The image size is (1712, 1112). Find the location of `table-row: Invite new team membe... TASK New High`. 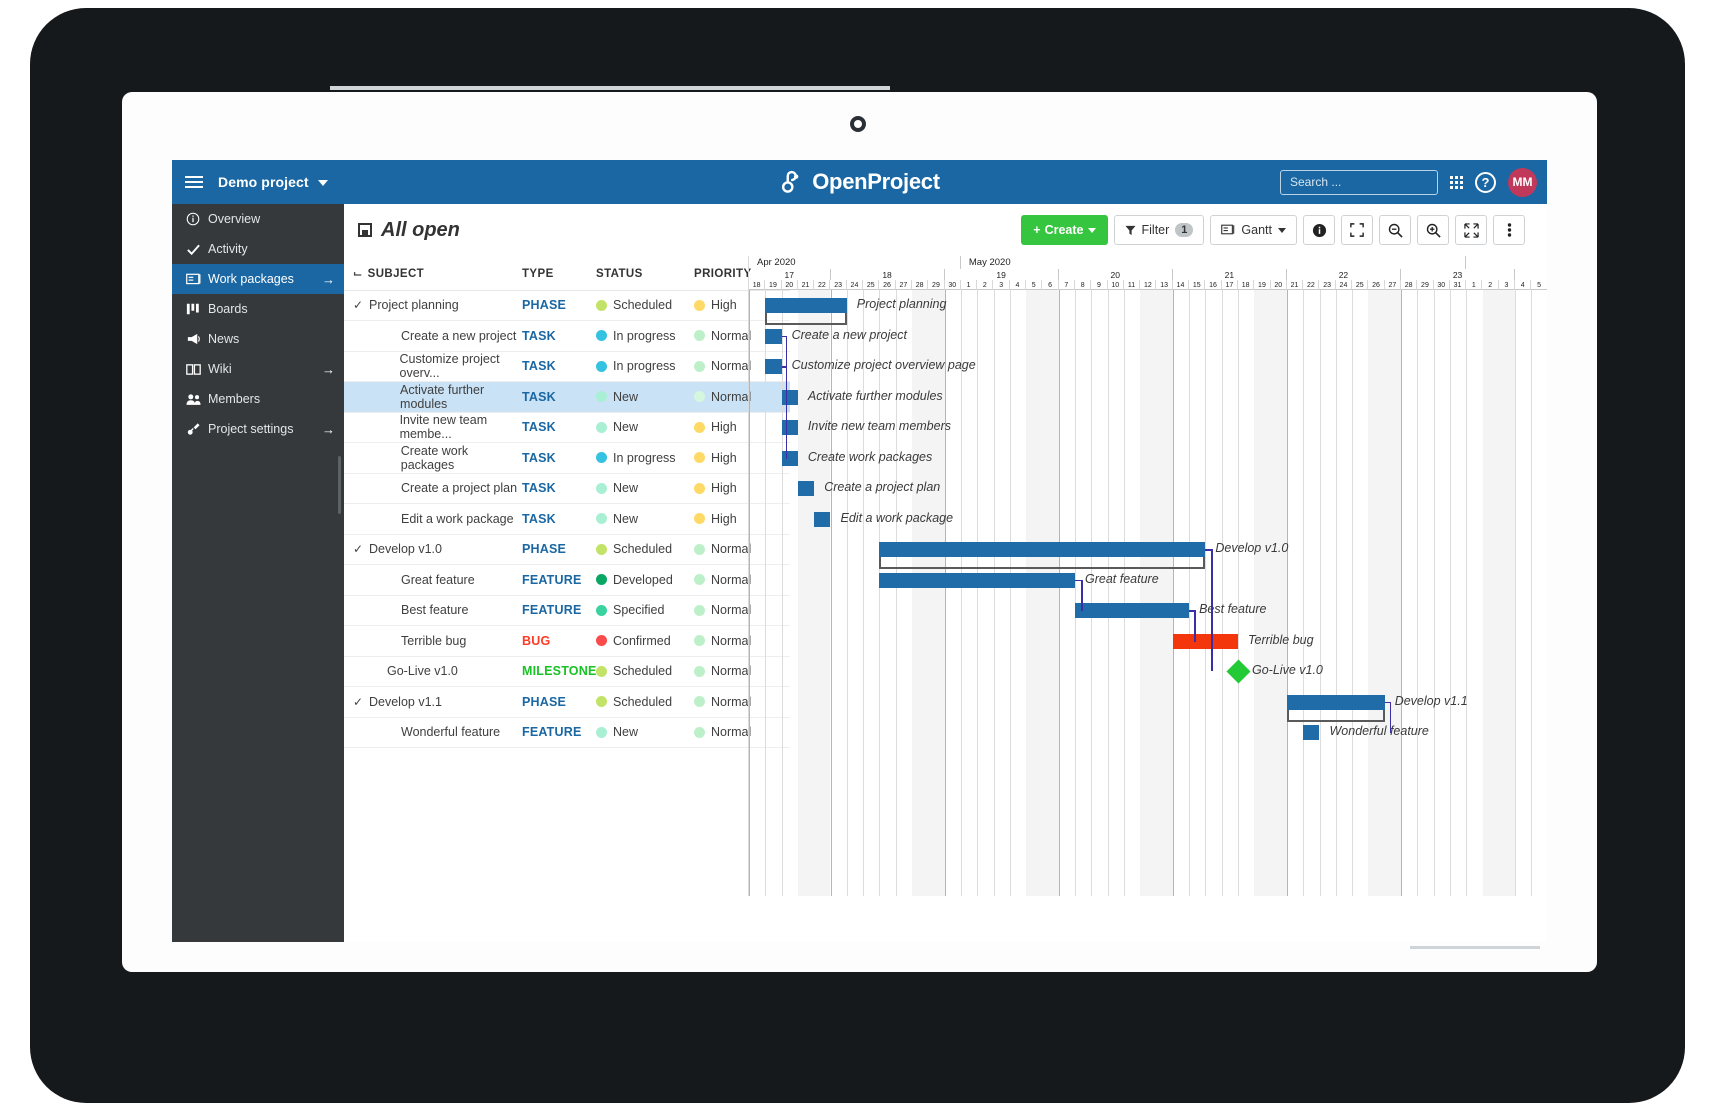

table-row: Invite new team membe... TASK New High is located at coordinates (567, 427).